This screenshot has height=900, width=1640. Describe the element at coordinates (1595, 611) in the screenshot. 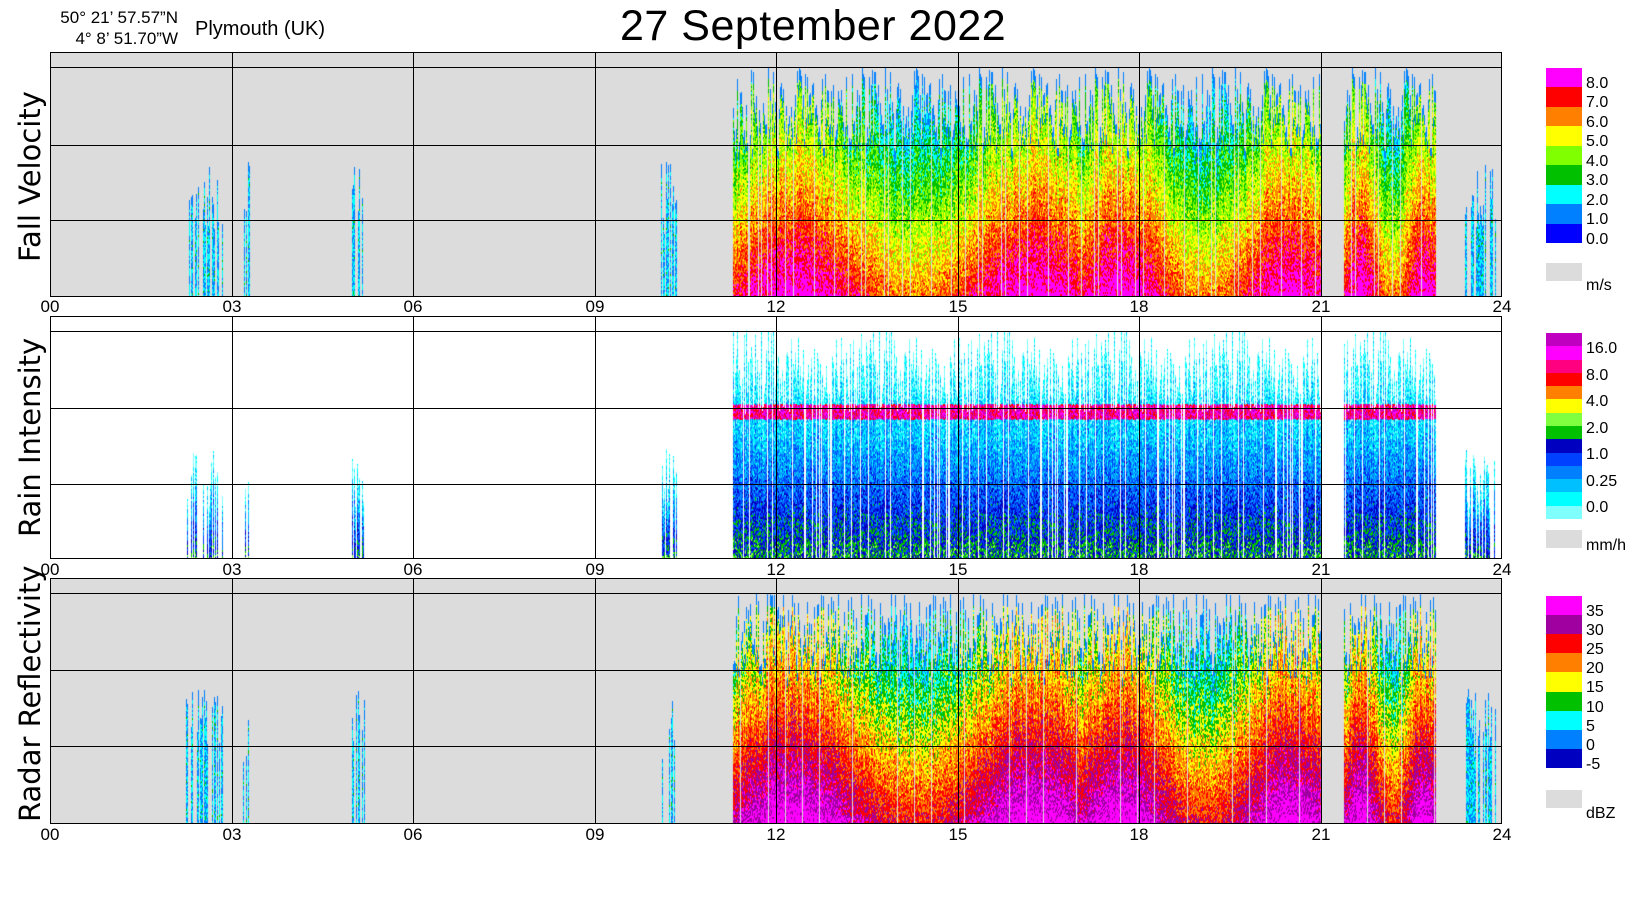

I see `colorbar-label: 35` at that location.